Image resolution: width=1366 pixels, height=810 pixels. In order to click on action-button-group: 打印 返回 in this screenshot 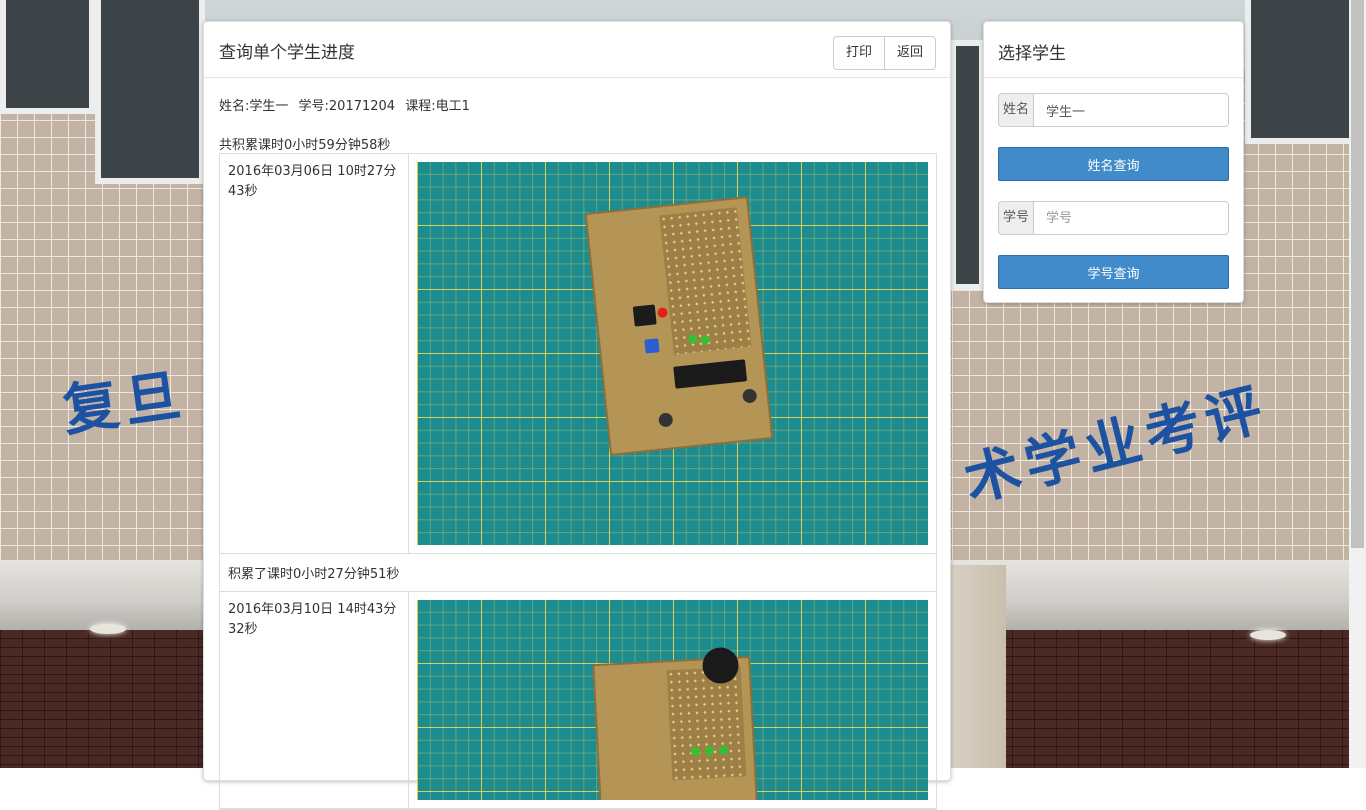, I will do `click(884, 53)`.